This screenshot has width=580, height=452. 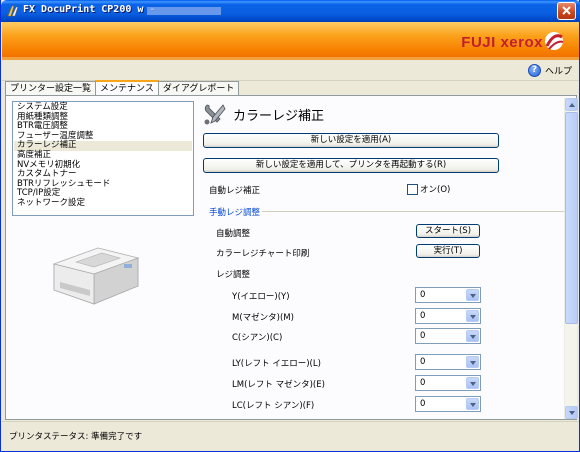 What do you see at coordinates (558, 72) in the screenshot?
I see `help-label: ヘルプ` at bounding box center [558, 72].